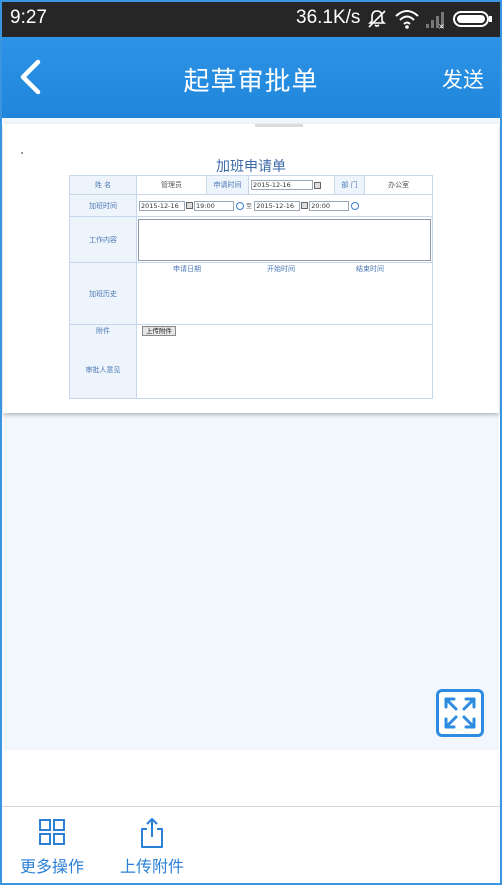 The width and height of the screenshot is (502, 885). Describe the element at coordinates (152, 833) in the screenshot. I see `share-upload-icon` at that location.